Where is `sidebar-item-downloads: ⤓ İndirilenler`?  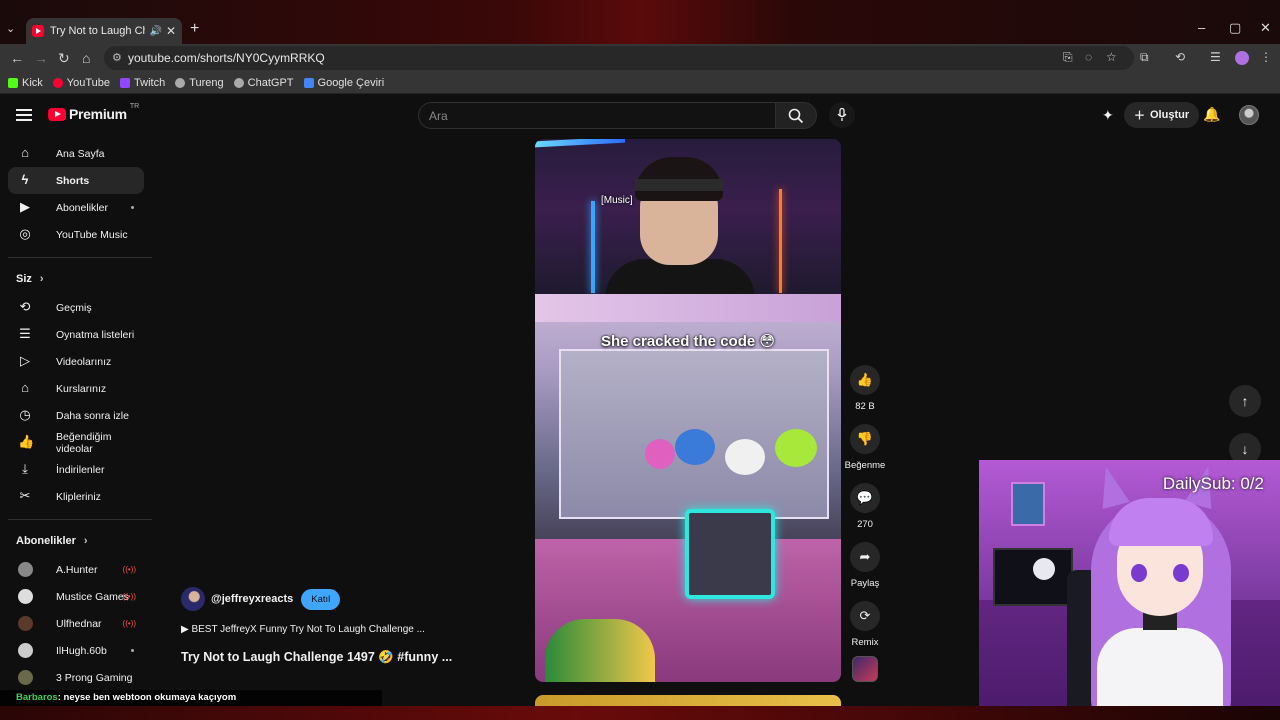 sidebar-item-downloads: ⤓ İndirilenler is located at coordinates (76, 469).